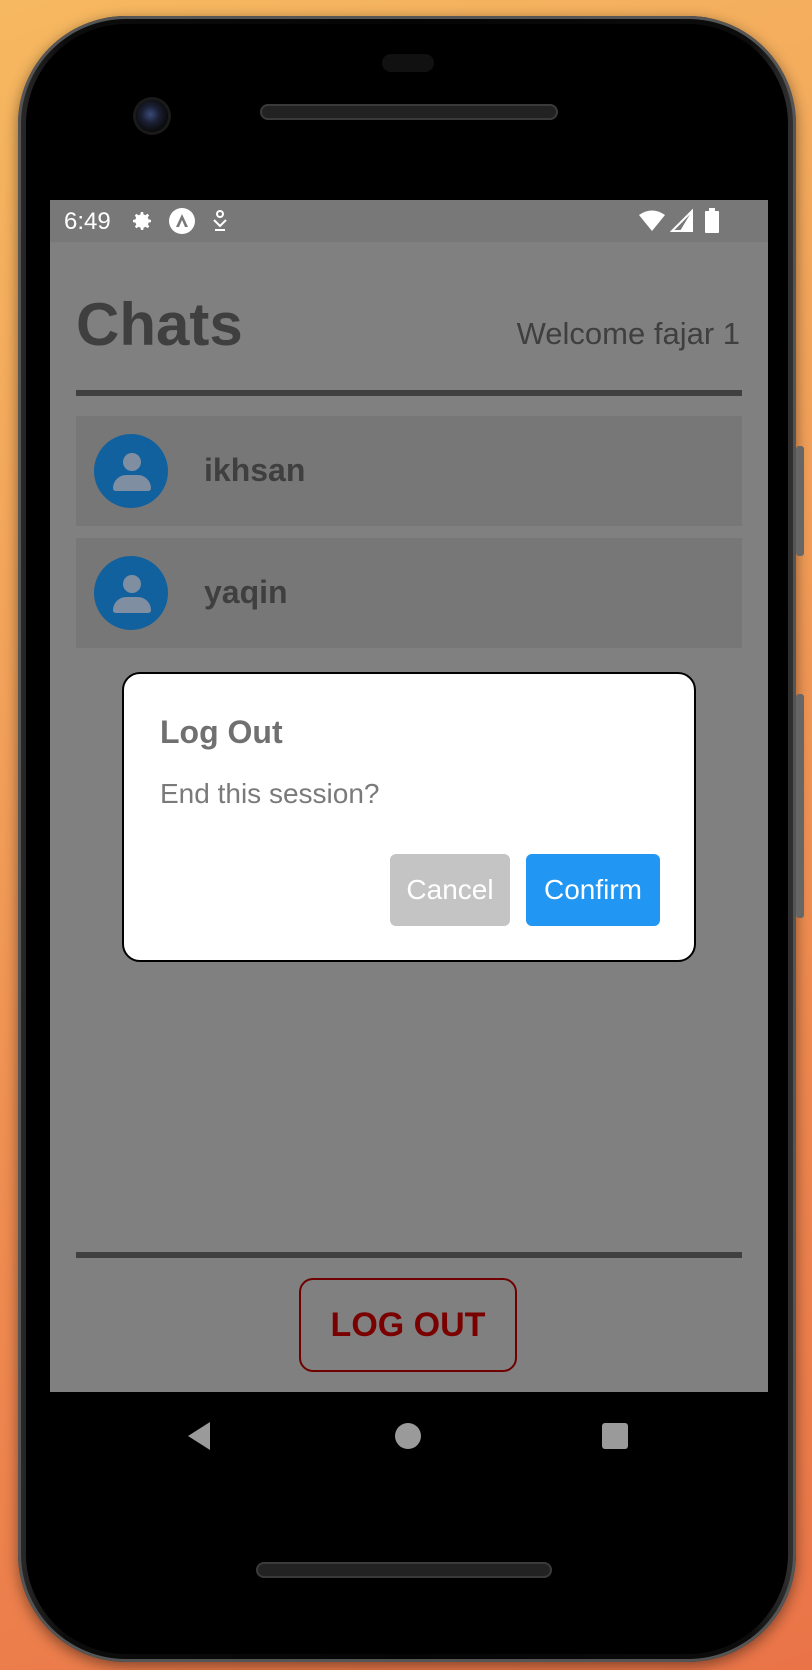 The width and height of the screenshot is (812, 1670). Describe the element at coordinates (652, 224) in the screenshot. I see `wifi-icon` at that location.